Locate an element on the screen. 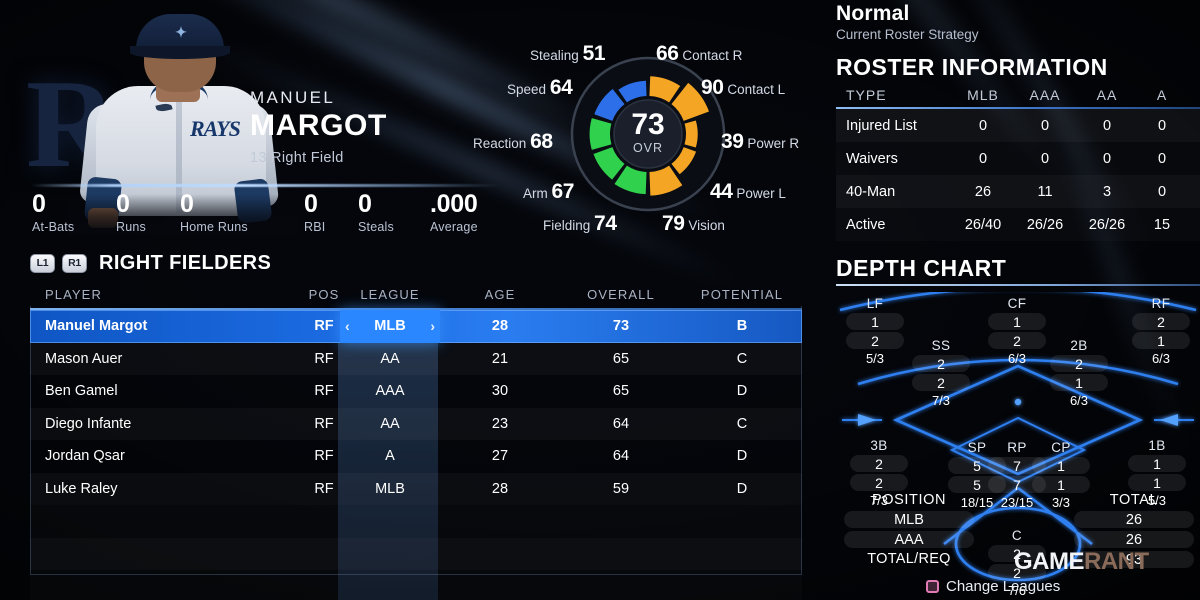  depth-position-lf: LF 1 2 5/3 is located at coordinates (875, 331).